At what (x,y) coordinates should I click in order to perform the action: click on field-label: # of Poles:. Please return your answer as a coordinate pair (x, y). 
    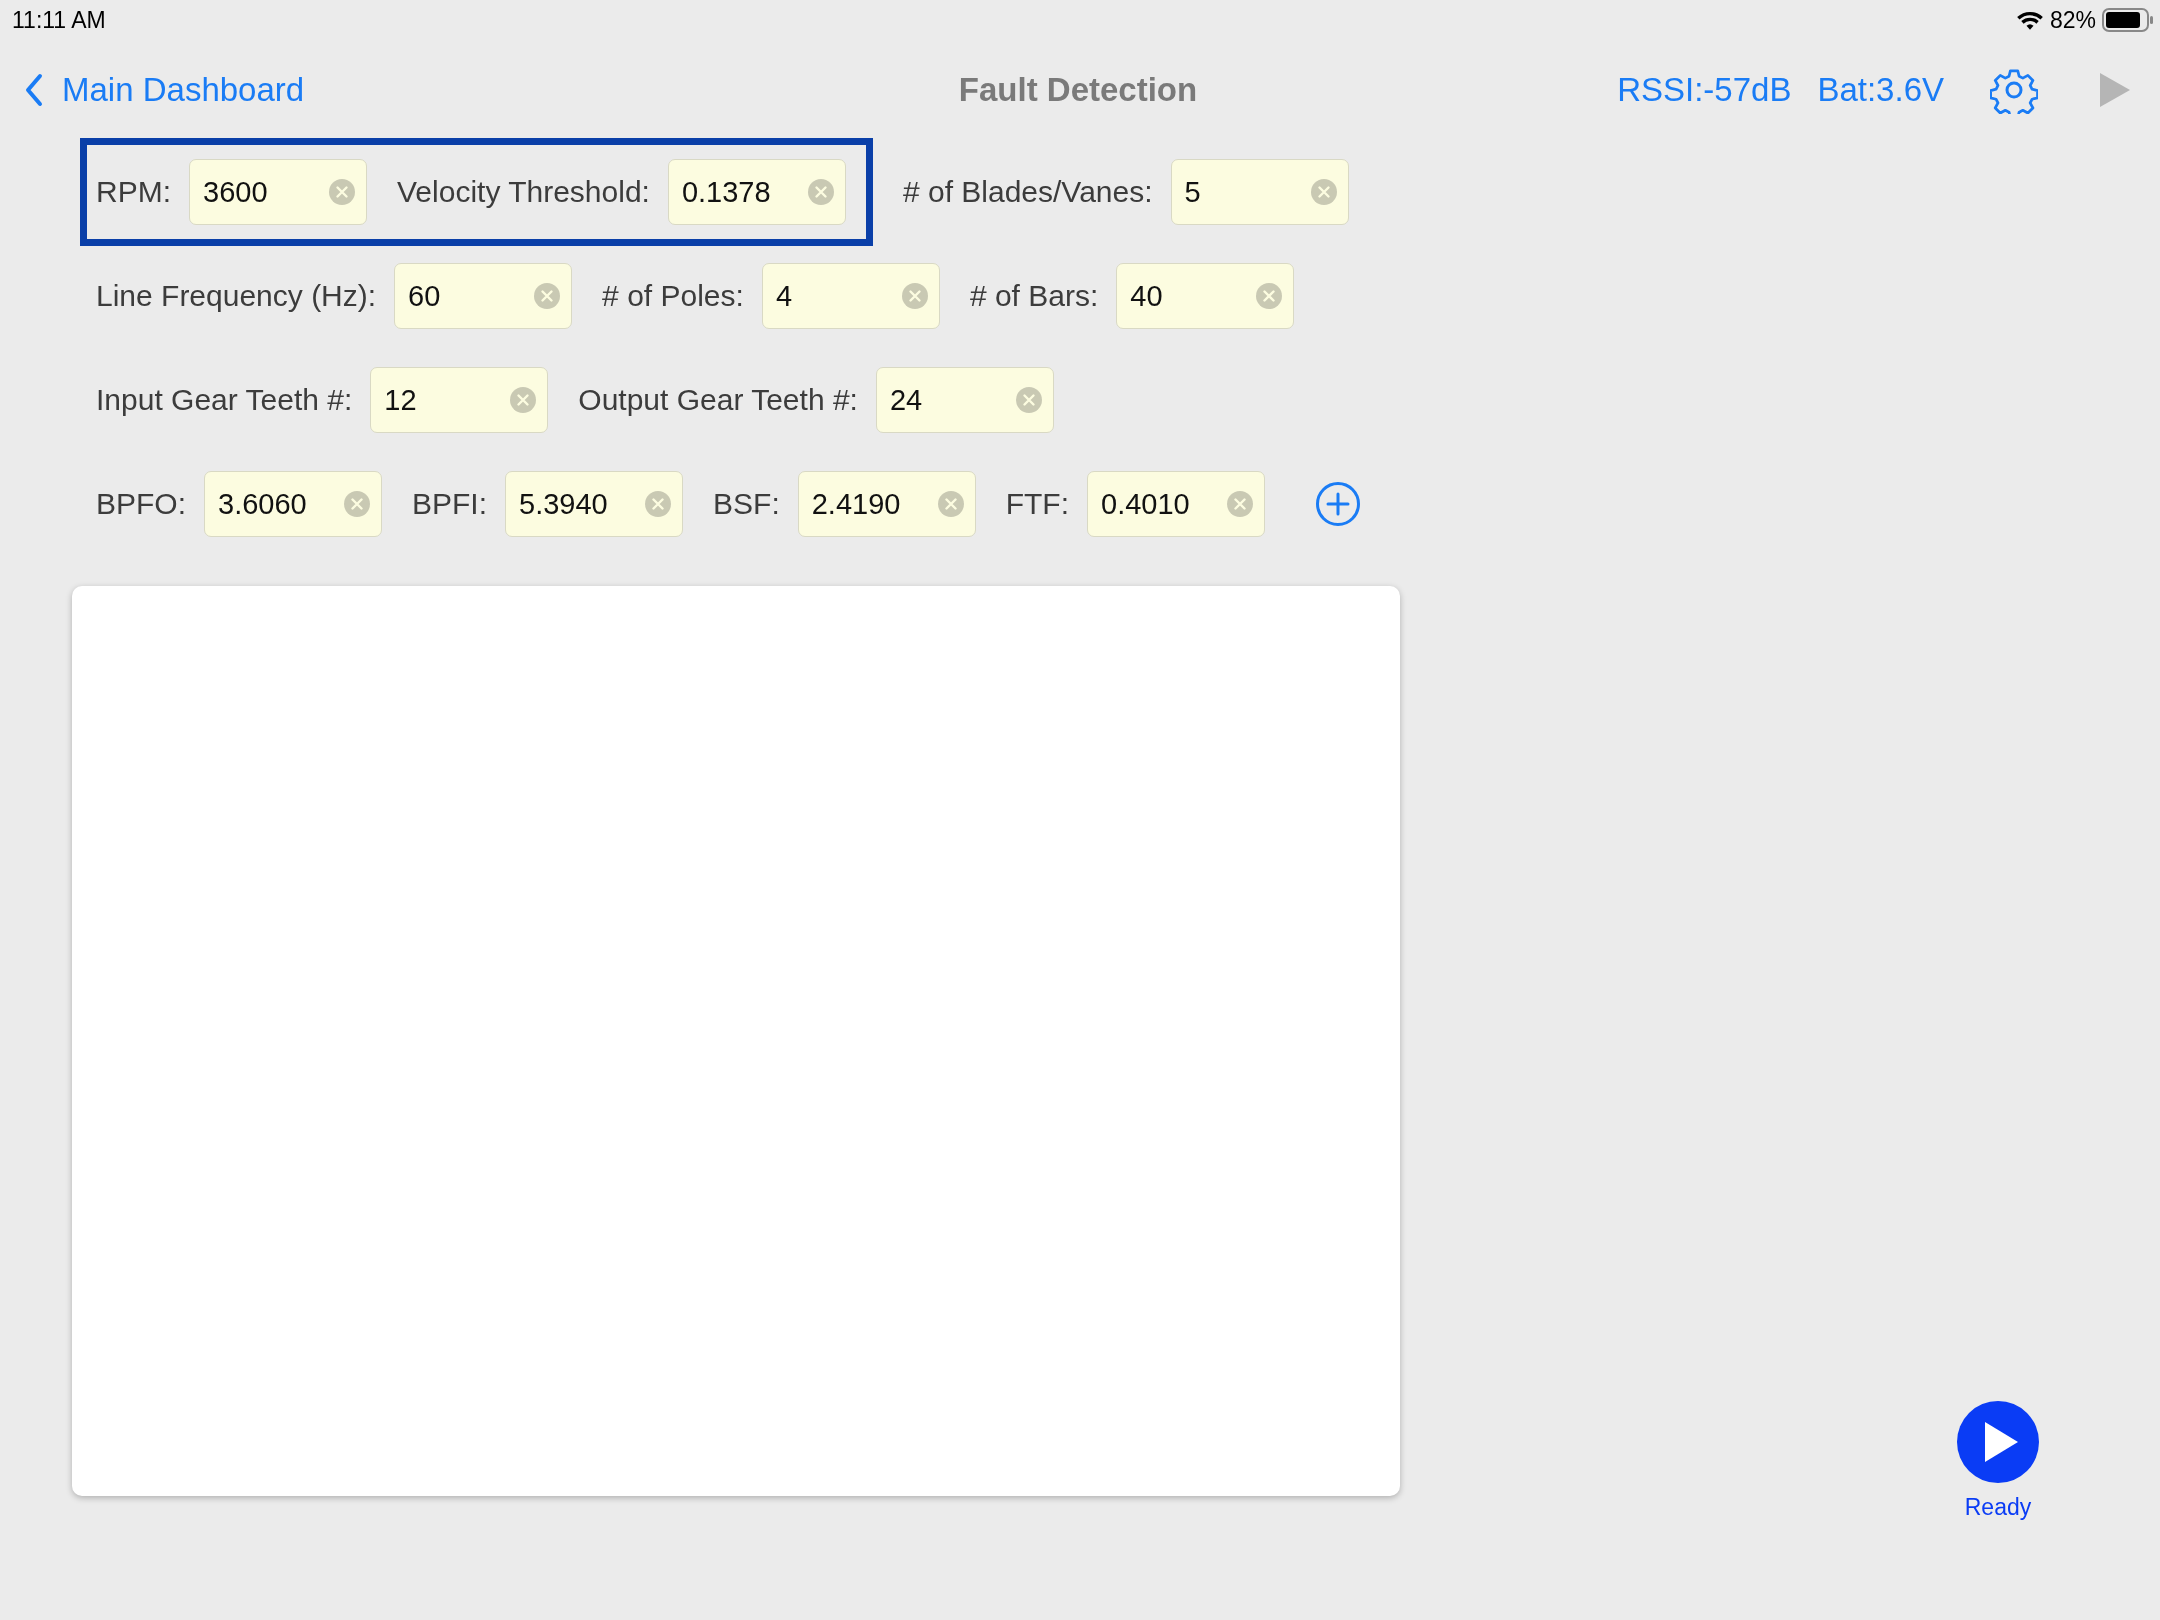
    Looking at the image, I should click on (673, 296).